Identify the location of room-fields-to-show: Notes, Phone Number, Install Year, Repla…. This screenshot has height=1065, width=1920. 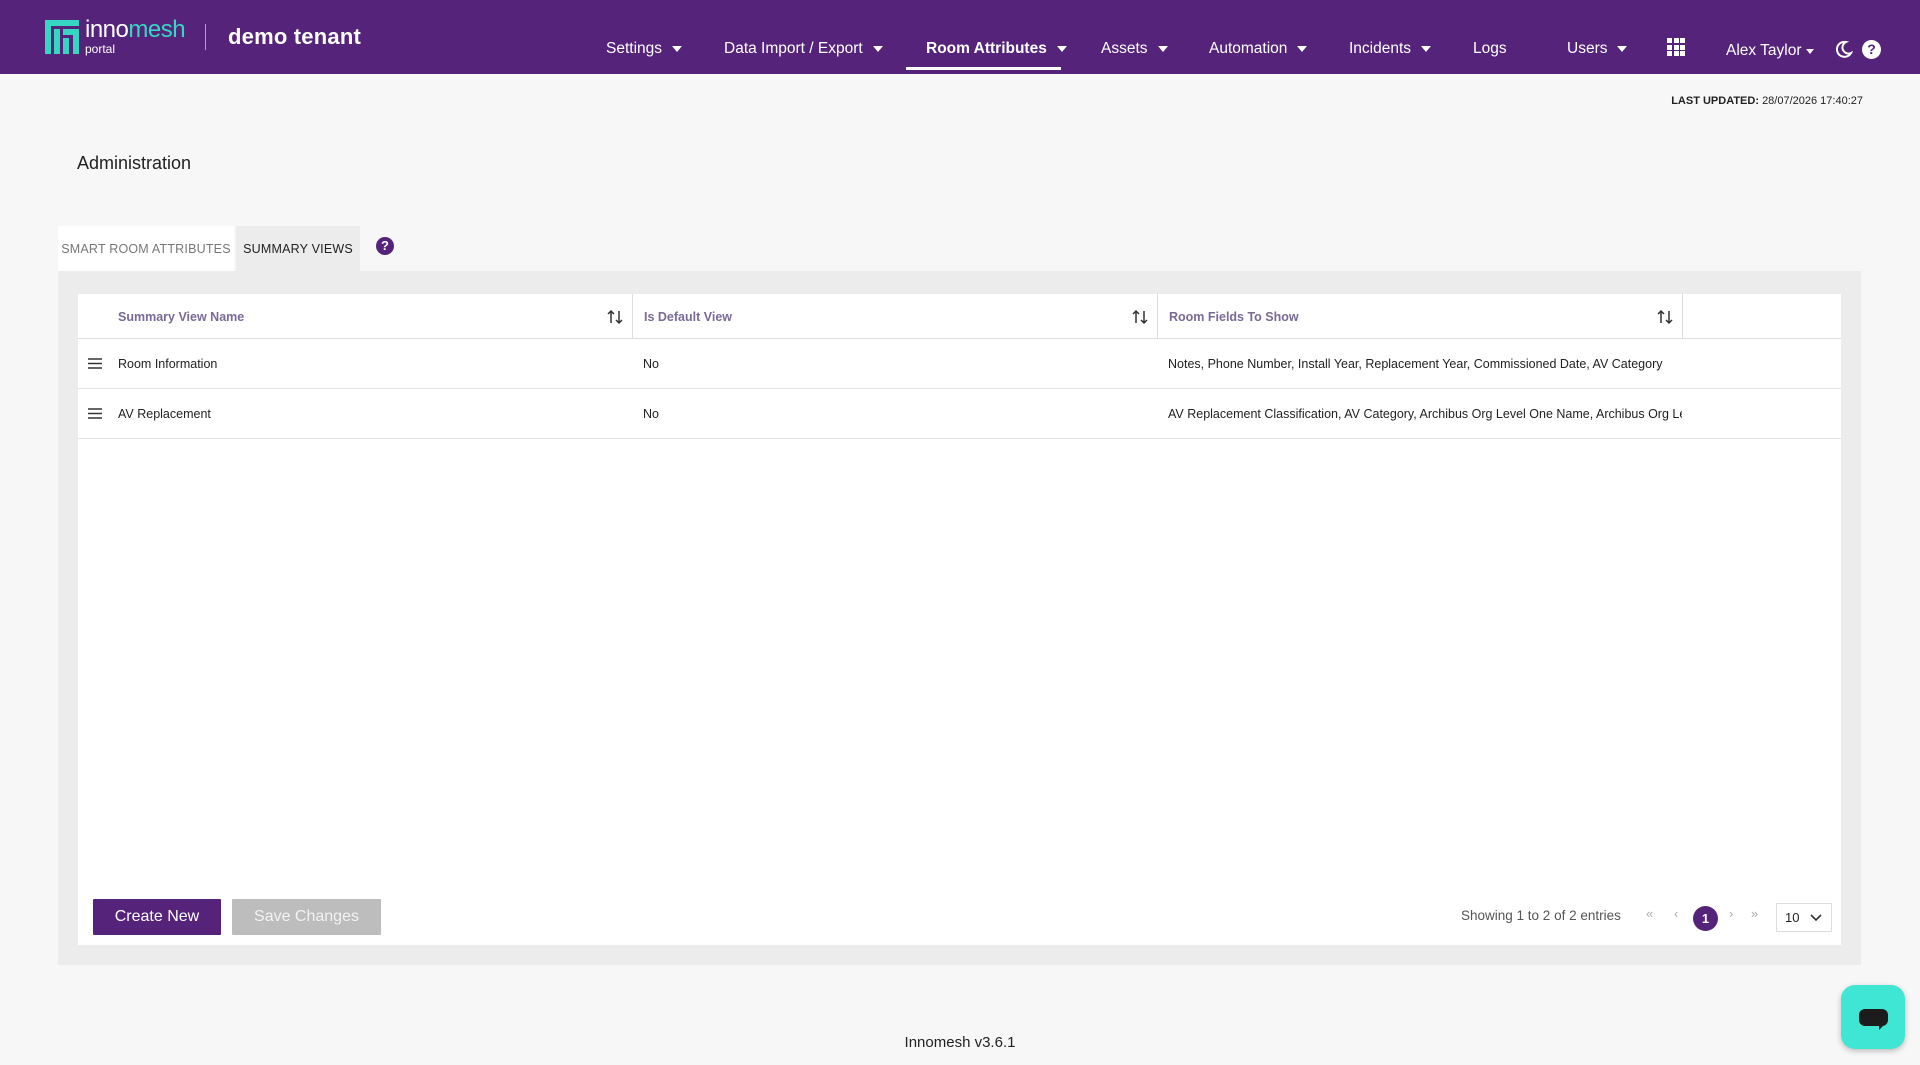
(1415, 363).